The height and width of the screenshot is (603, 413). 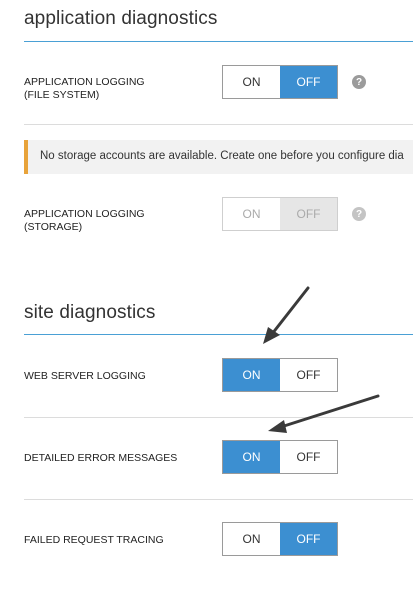 I want to click on detailed-errors-on-option: ON, so click(x=251, y=457).